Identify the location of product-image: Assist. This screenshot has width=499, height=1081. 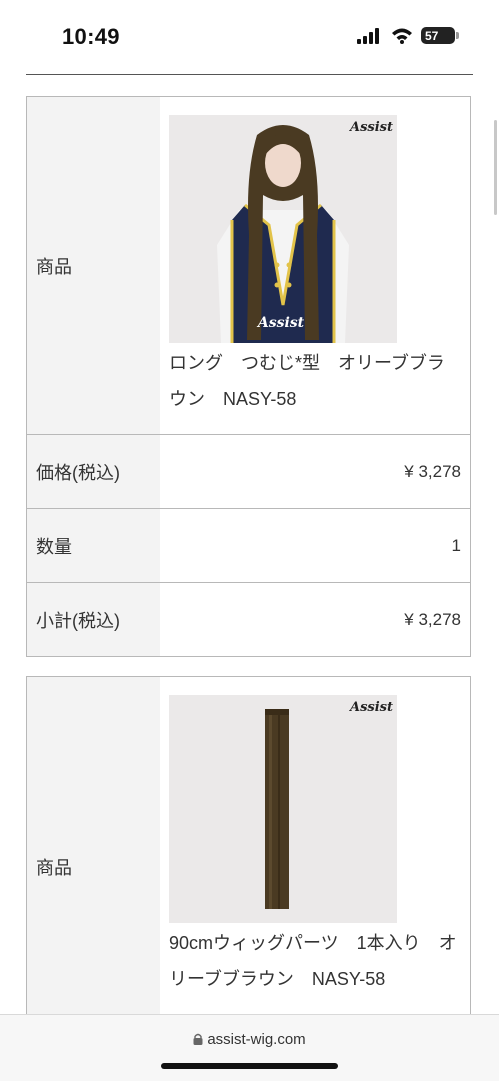
(283, 809).